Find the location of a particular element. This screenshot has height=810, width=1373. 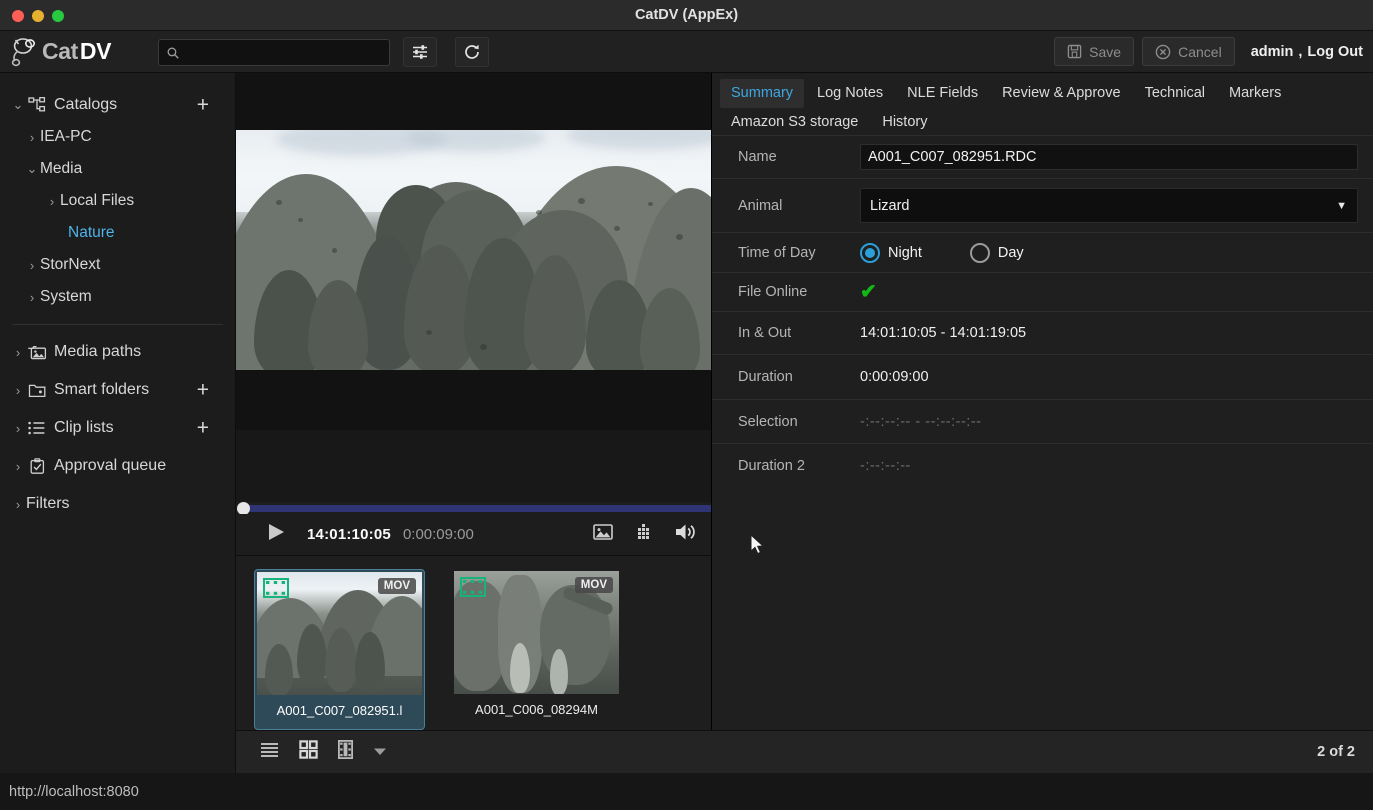

field-row-in-and-out: In & Out 14:01:10:05 - 14:01:19:05 is located at coordinates (1042, 333).